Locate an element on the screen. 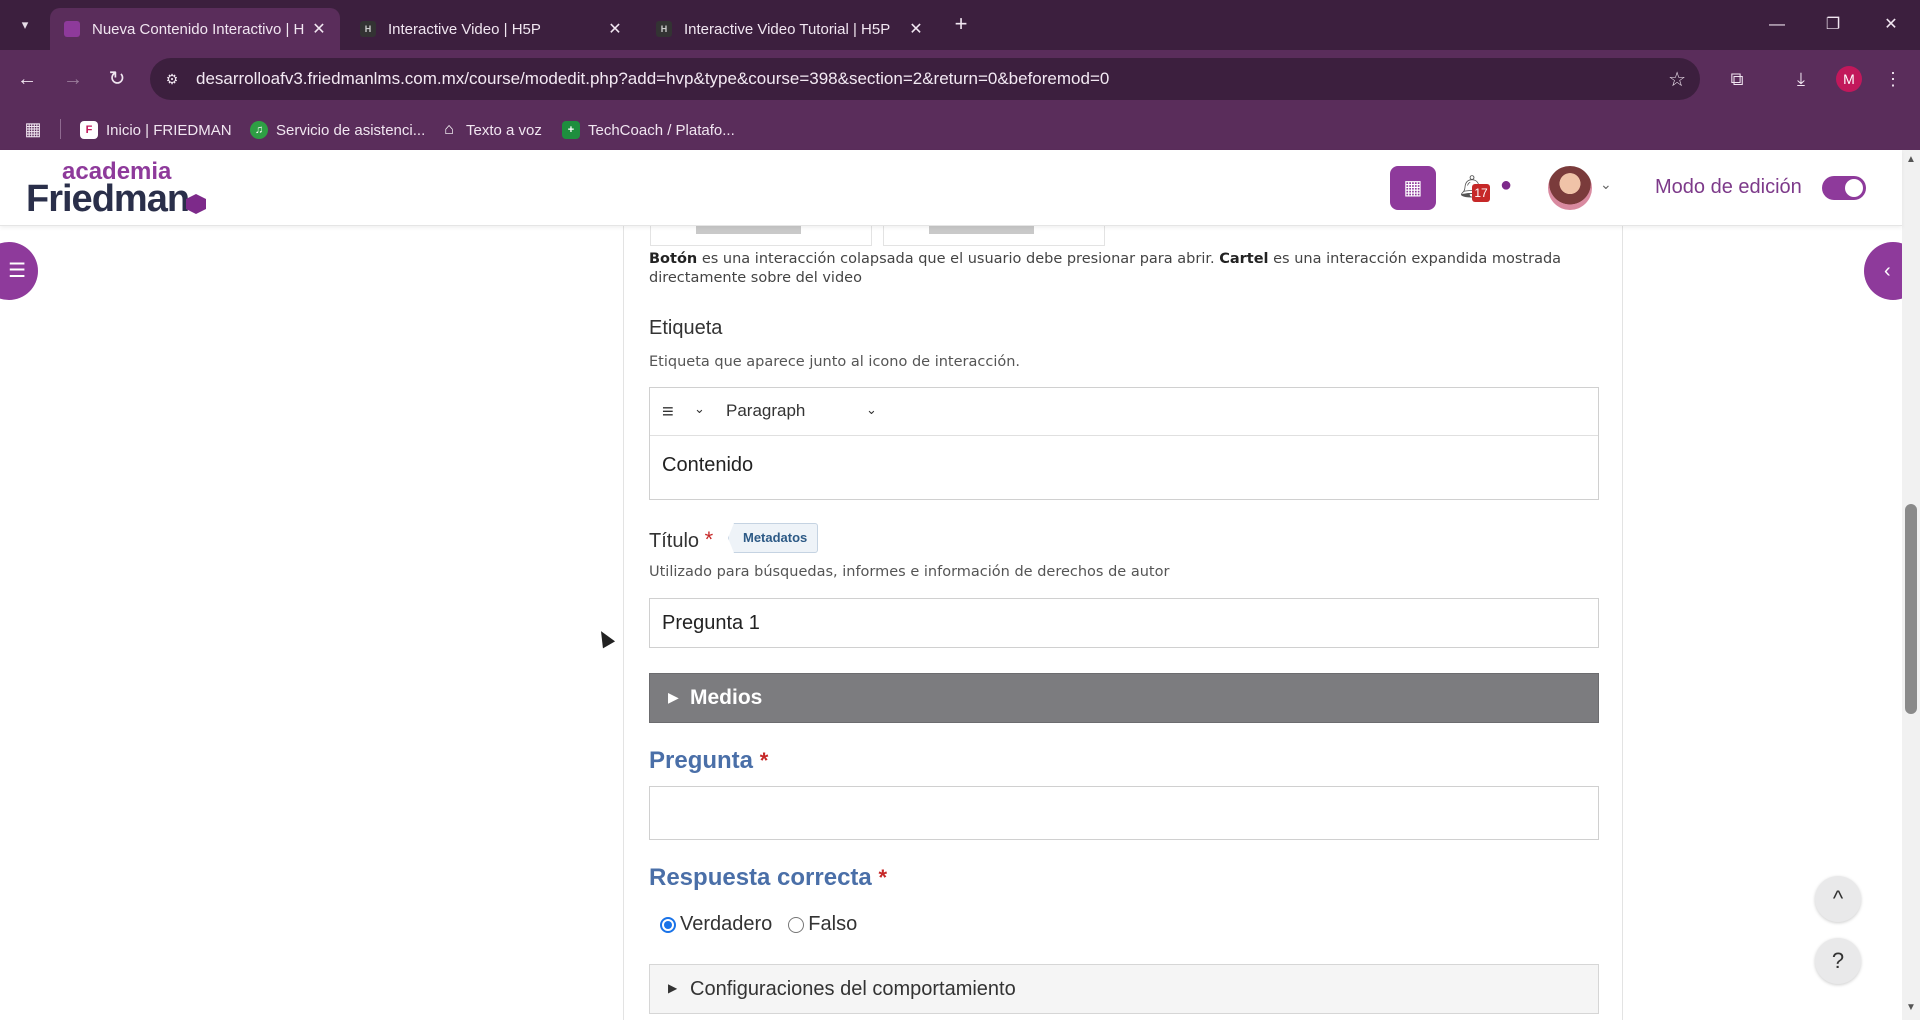 The width and height of the screenshot is (1920, 1020). question-mark-icon: ? is located at coordinates (1838, 960).